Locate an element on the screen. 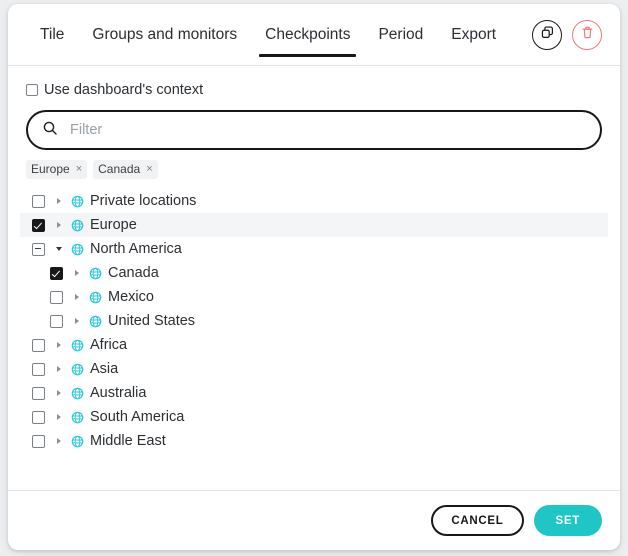  tree-row-label: South America is located at coordinates (137, 417).